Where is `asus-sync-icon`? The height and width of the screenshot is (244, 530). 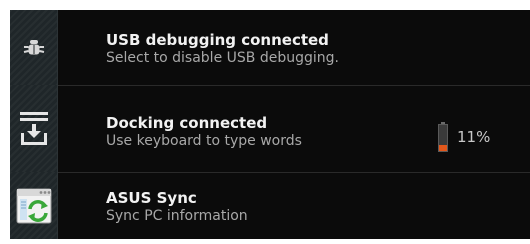 asus-sync-icon is located at coordinates (33, 205).